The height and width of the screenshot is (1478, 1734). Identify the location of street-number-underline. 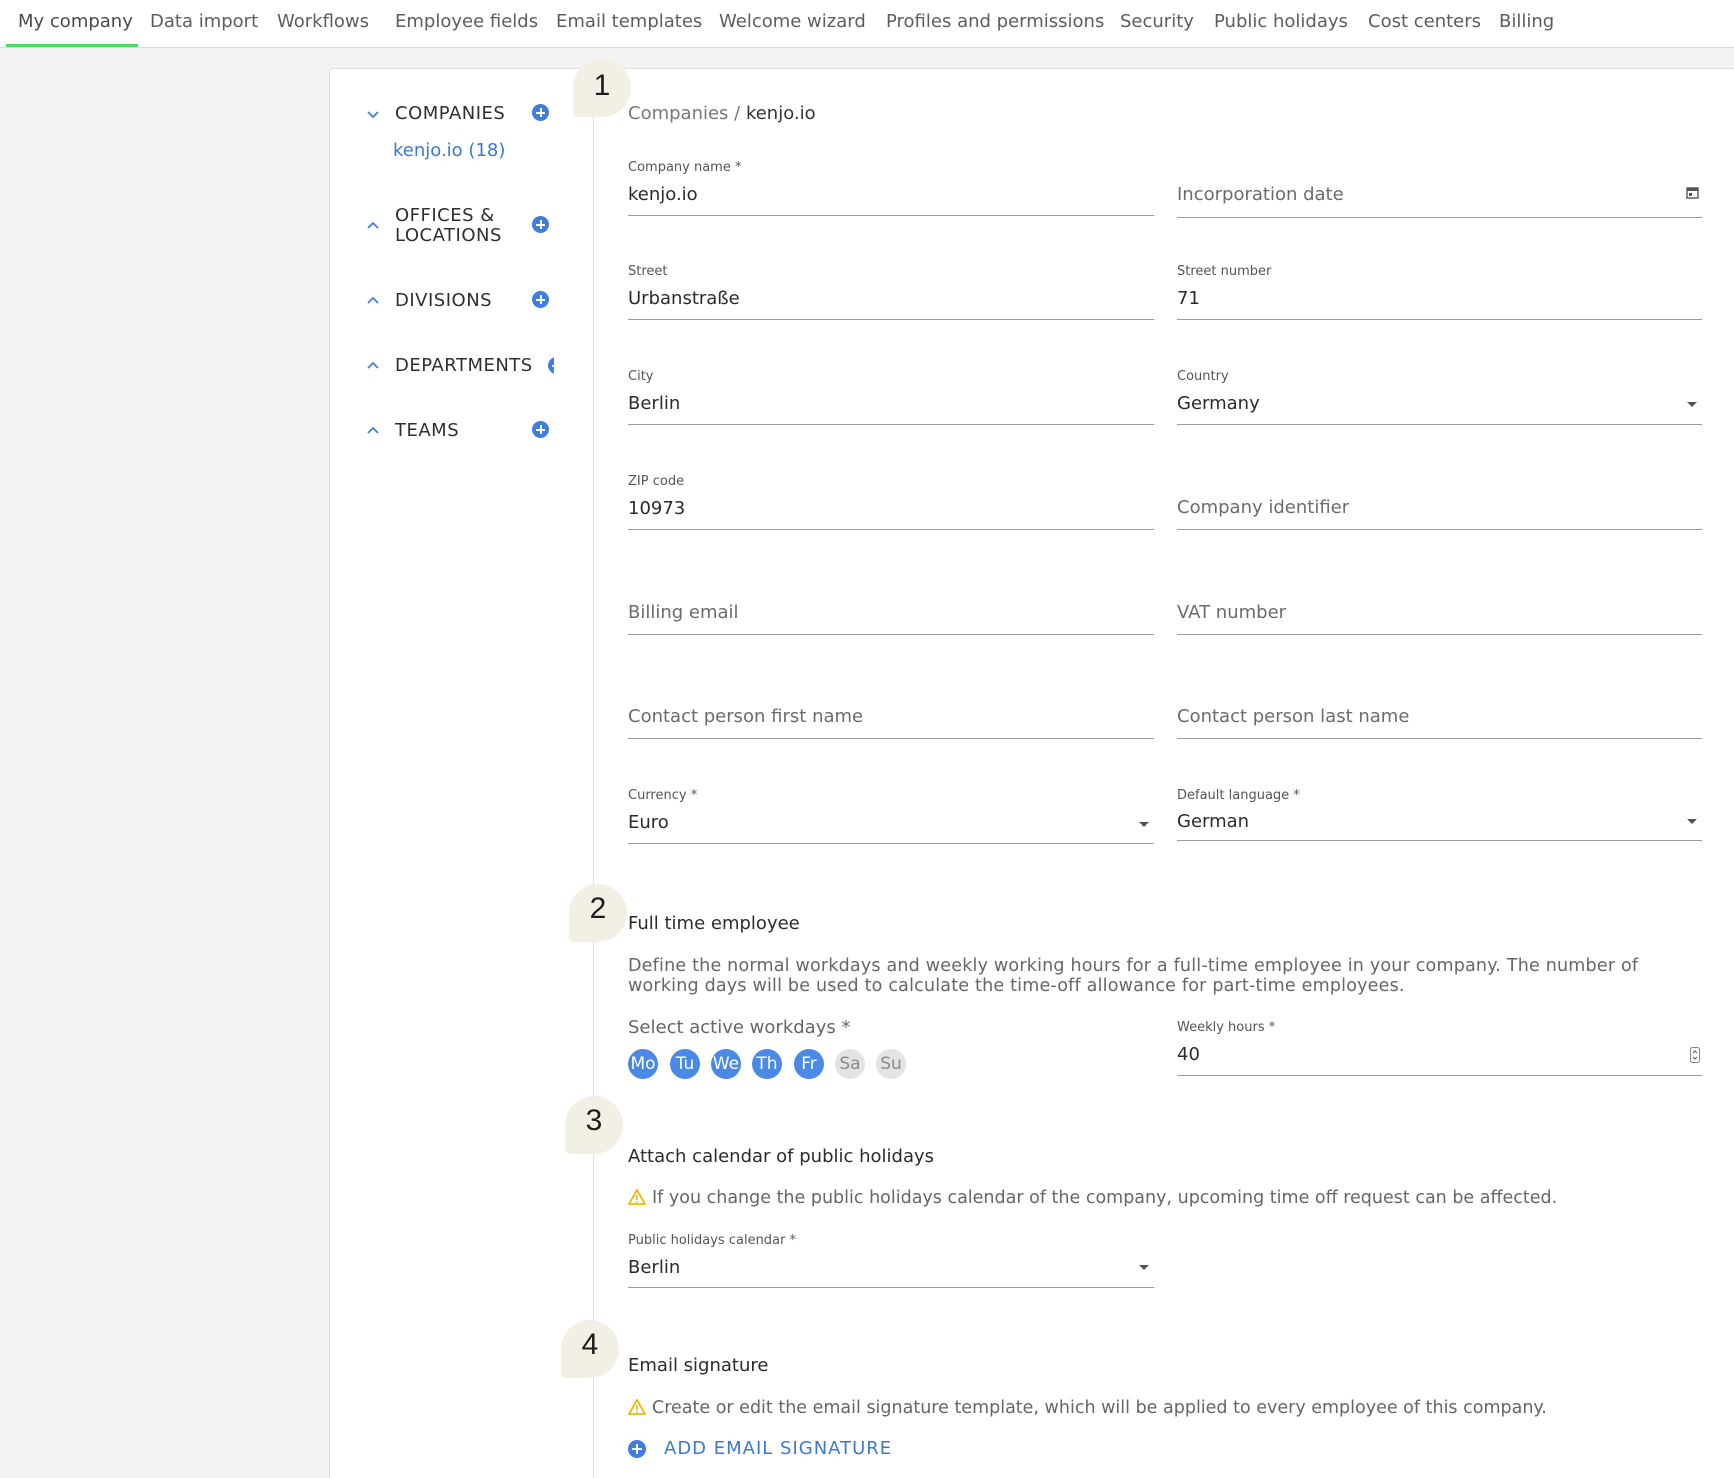
(1439, 319).